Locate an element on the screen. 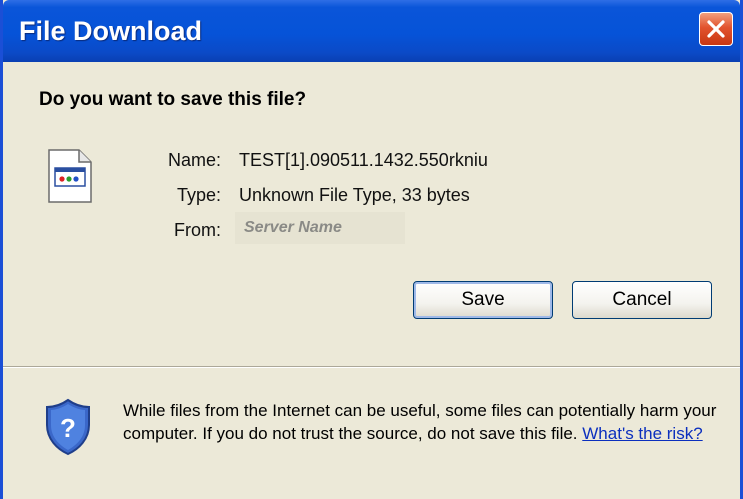 Image resolution: width=743 pixels, height=499 pixels. from-label: From: is located at coordinates (197, 230).